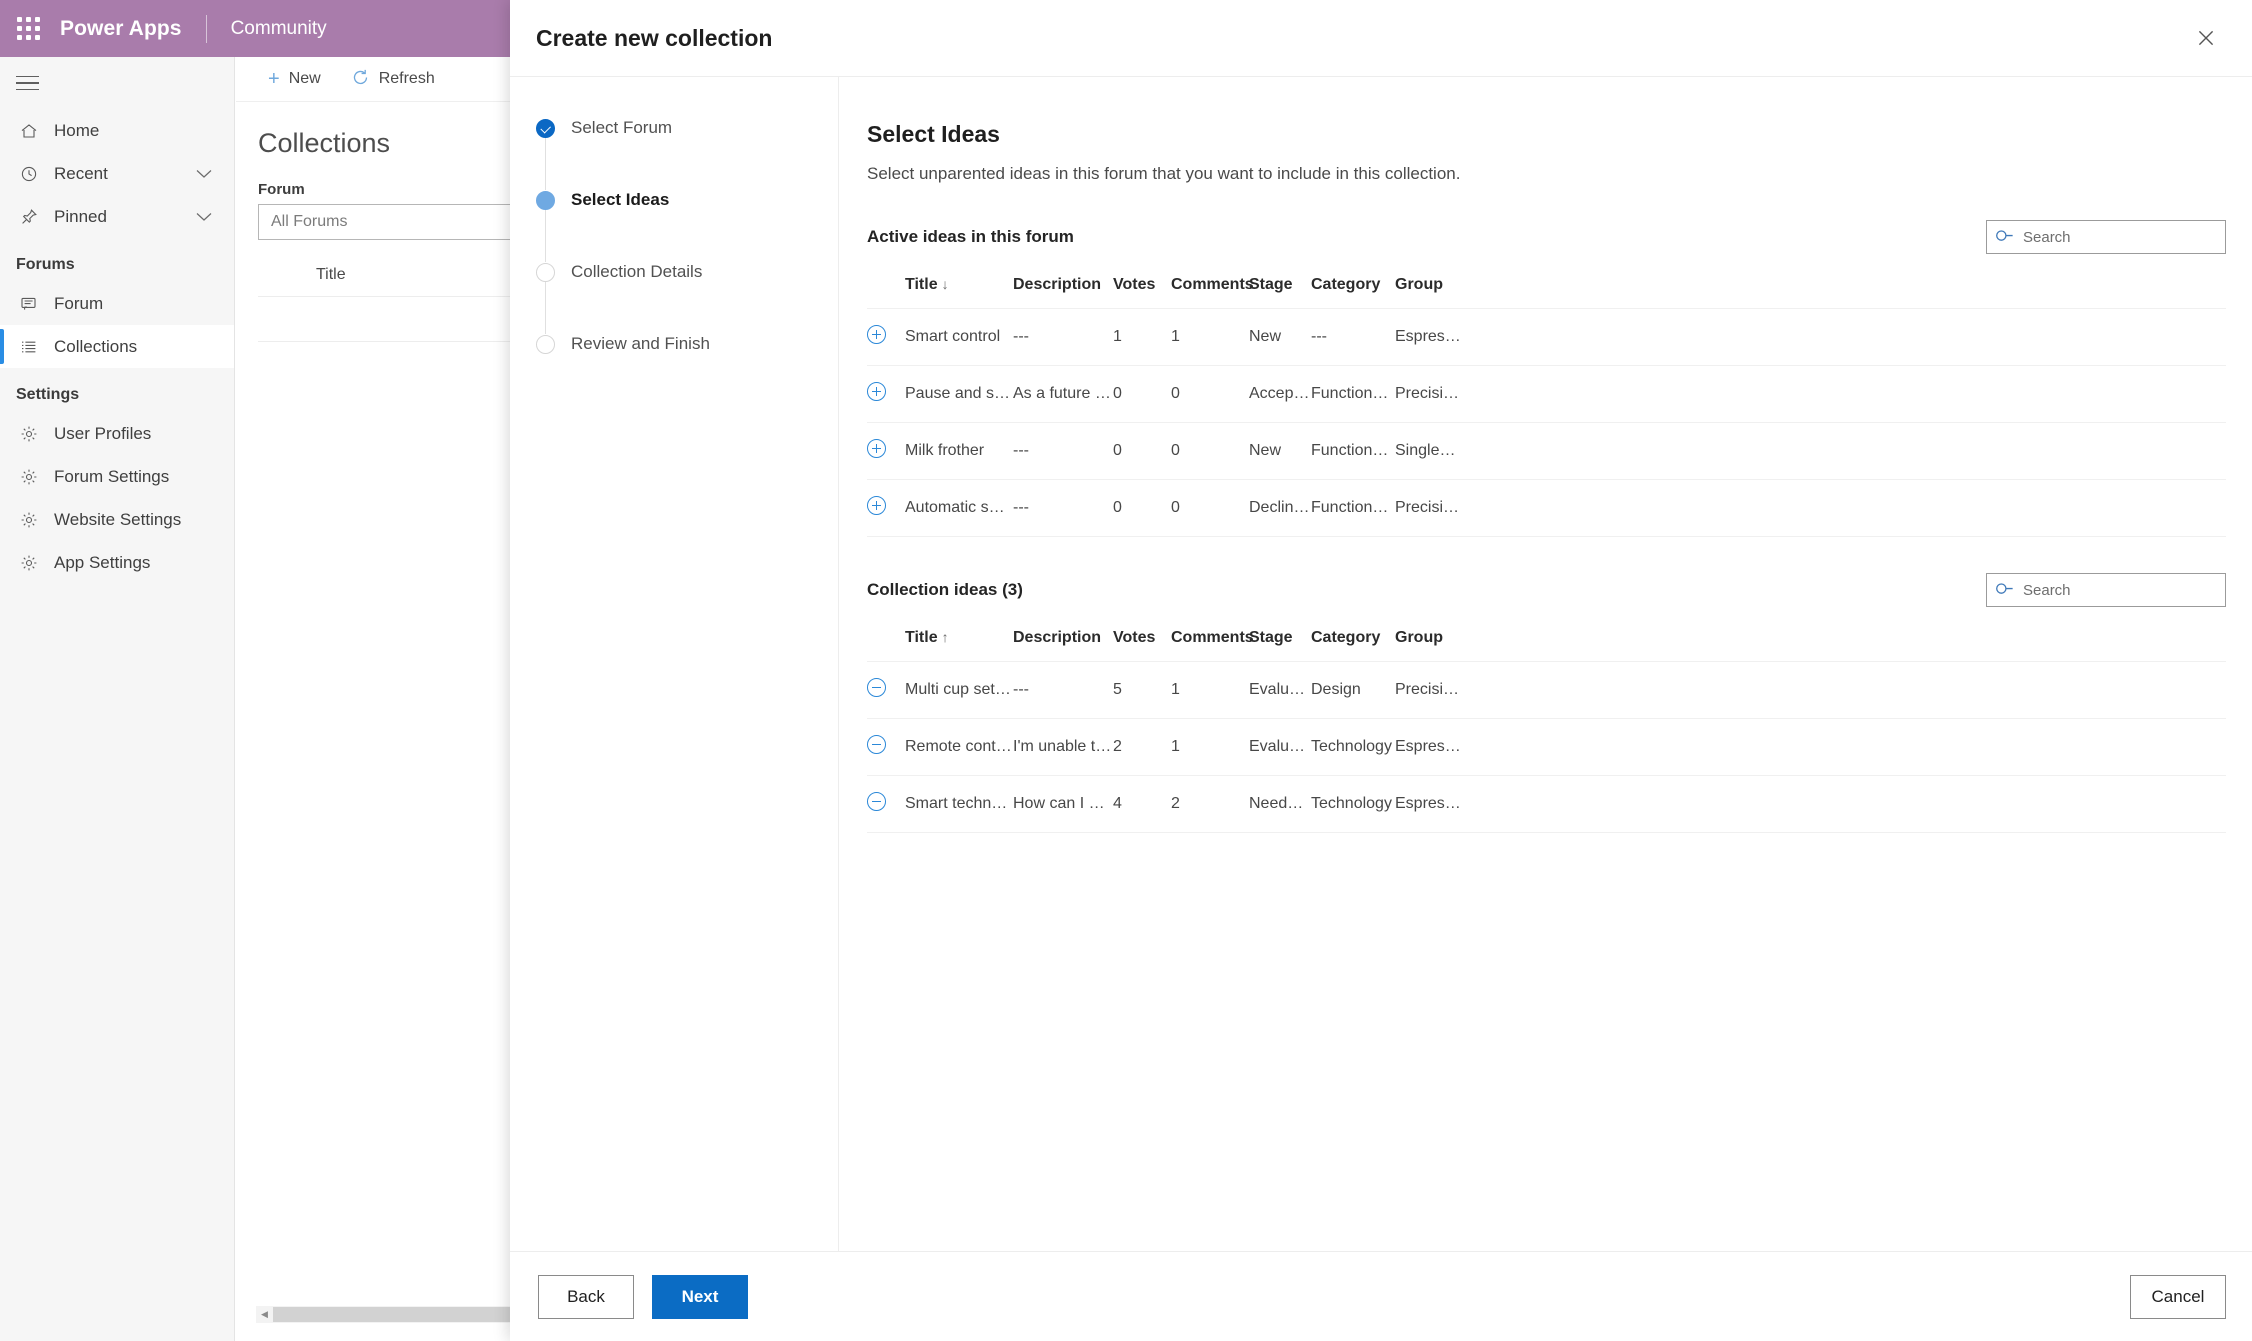 This screenshot has width=2252, height=1341. What do you see at coordinates (687, 225) in the screenshot?
I see `wizard-step-select-ideas: Select Ideas` at bounding box center [687, 225].